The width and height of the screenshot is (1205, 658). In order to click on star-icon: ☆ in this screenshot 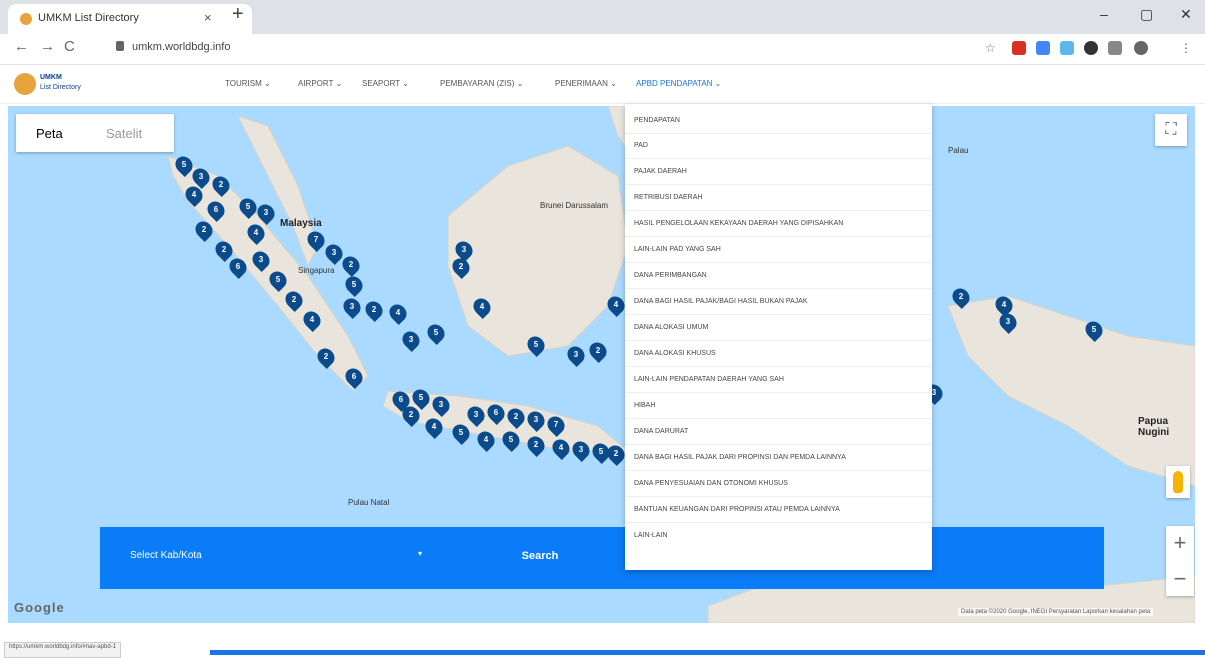, I will do `click(992, 48)`.